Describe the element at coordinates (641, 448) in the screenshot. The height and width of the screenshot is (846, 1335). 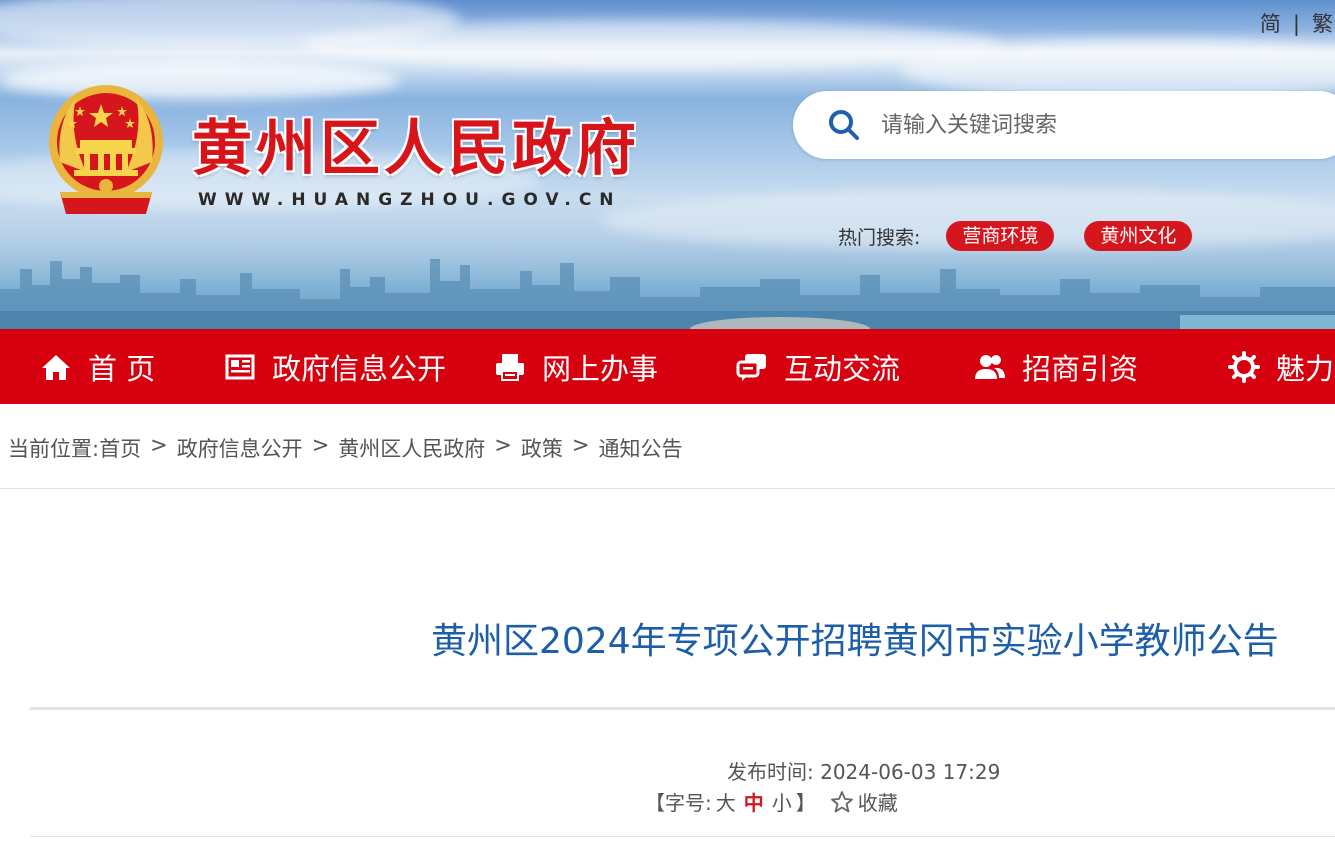
I see `breadcrumb-item: 通知公告` at that location.